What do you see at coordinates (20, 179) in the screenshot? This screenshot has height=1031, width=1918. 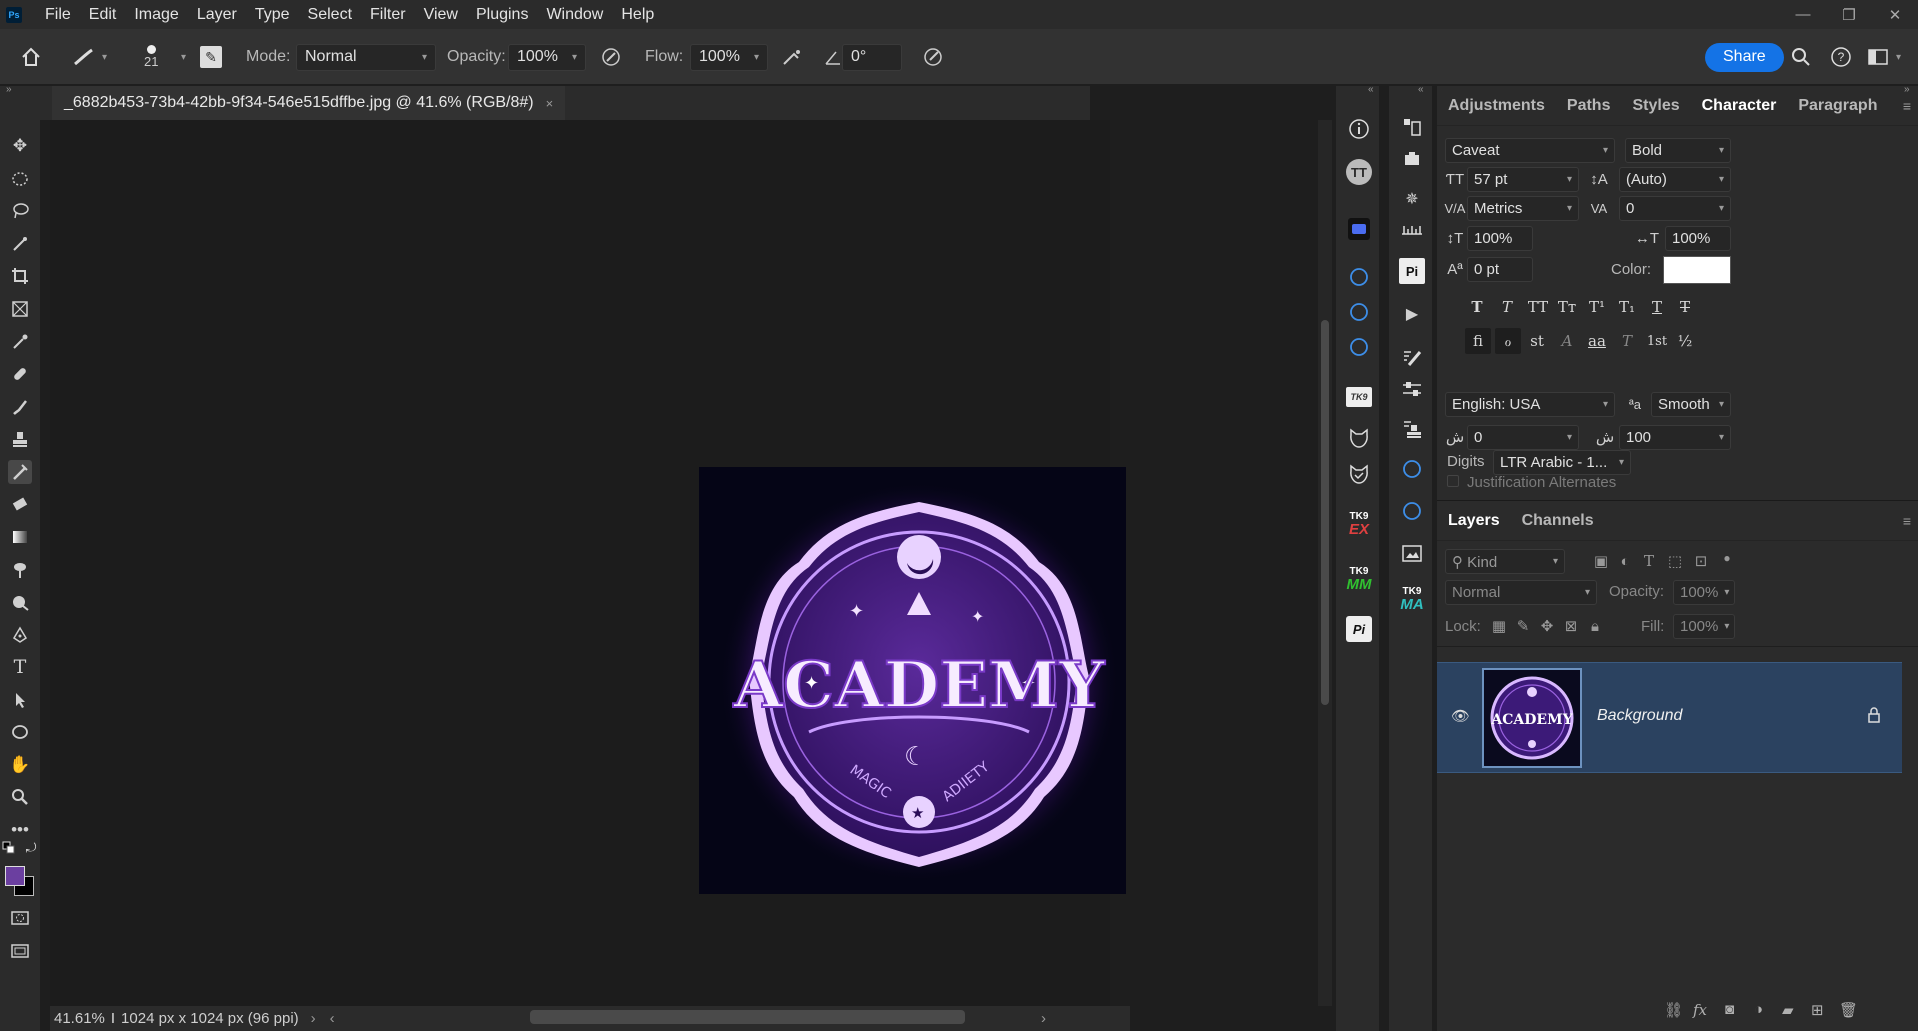 I see `marquee-tool-icon` at bounding box center [20, 179].